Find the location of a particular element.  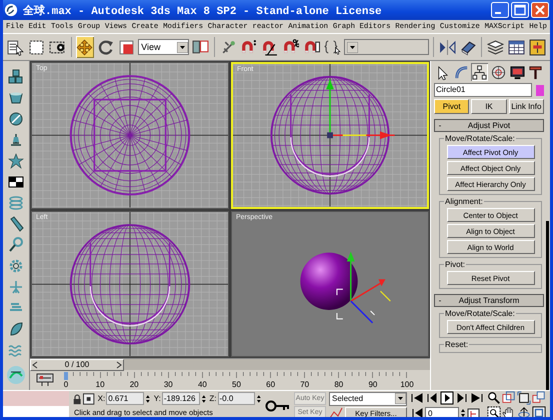

coordinate-field: -0.0 is located at coordinates (237, 398).